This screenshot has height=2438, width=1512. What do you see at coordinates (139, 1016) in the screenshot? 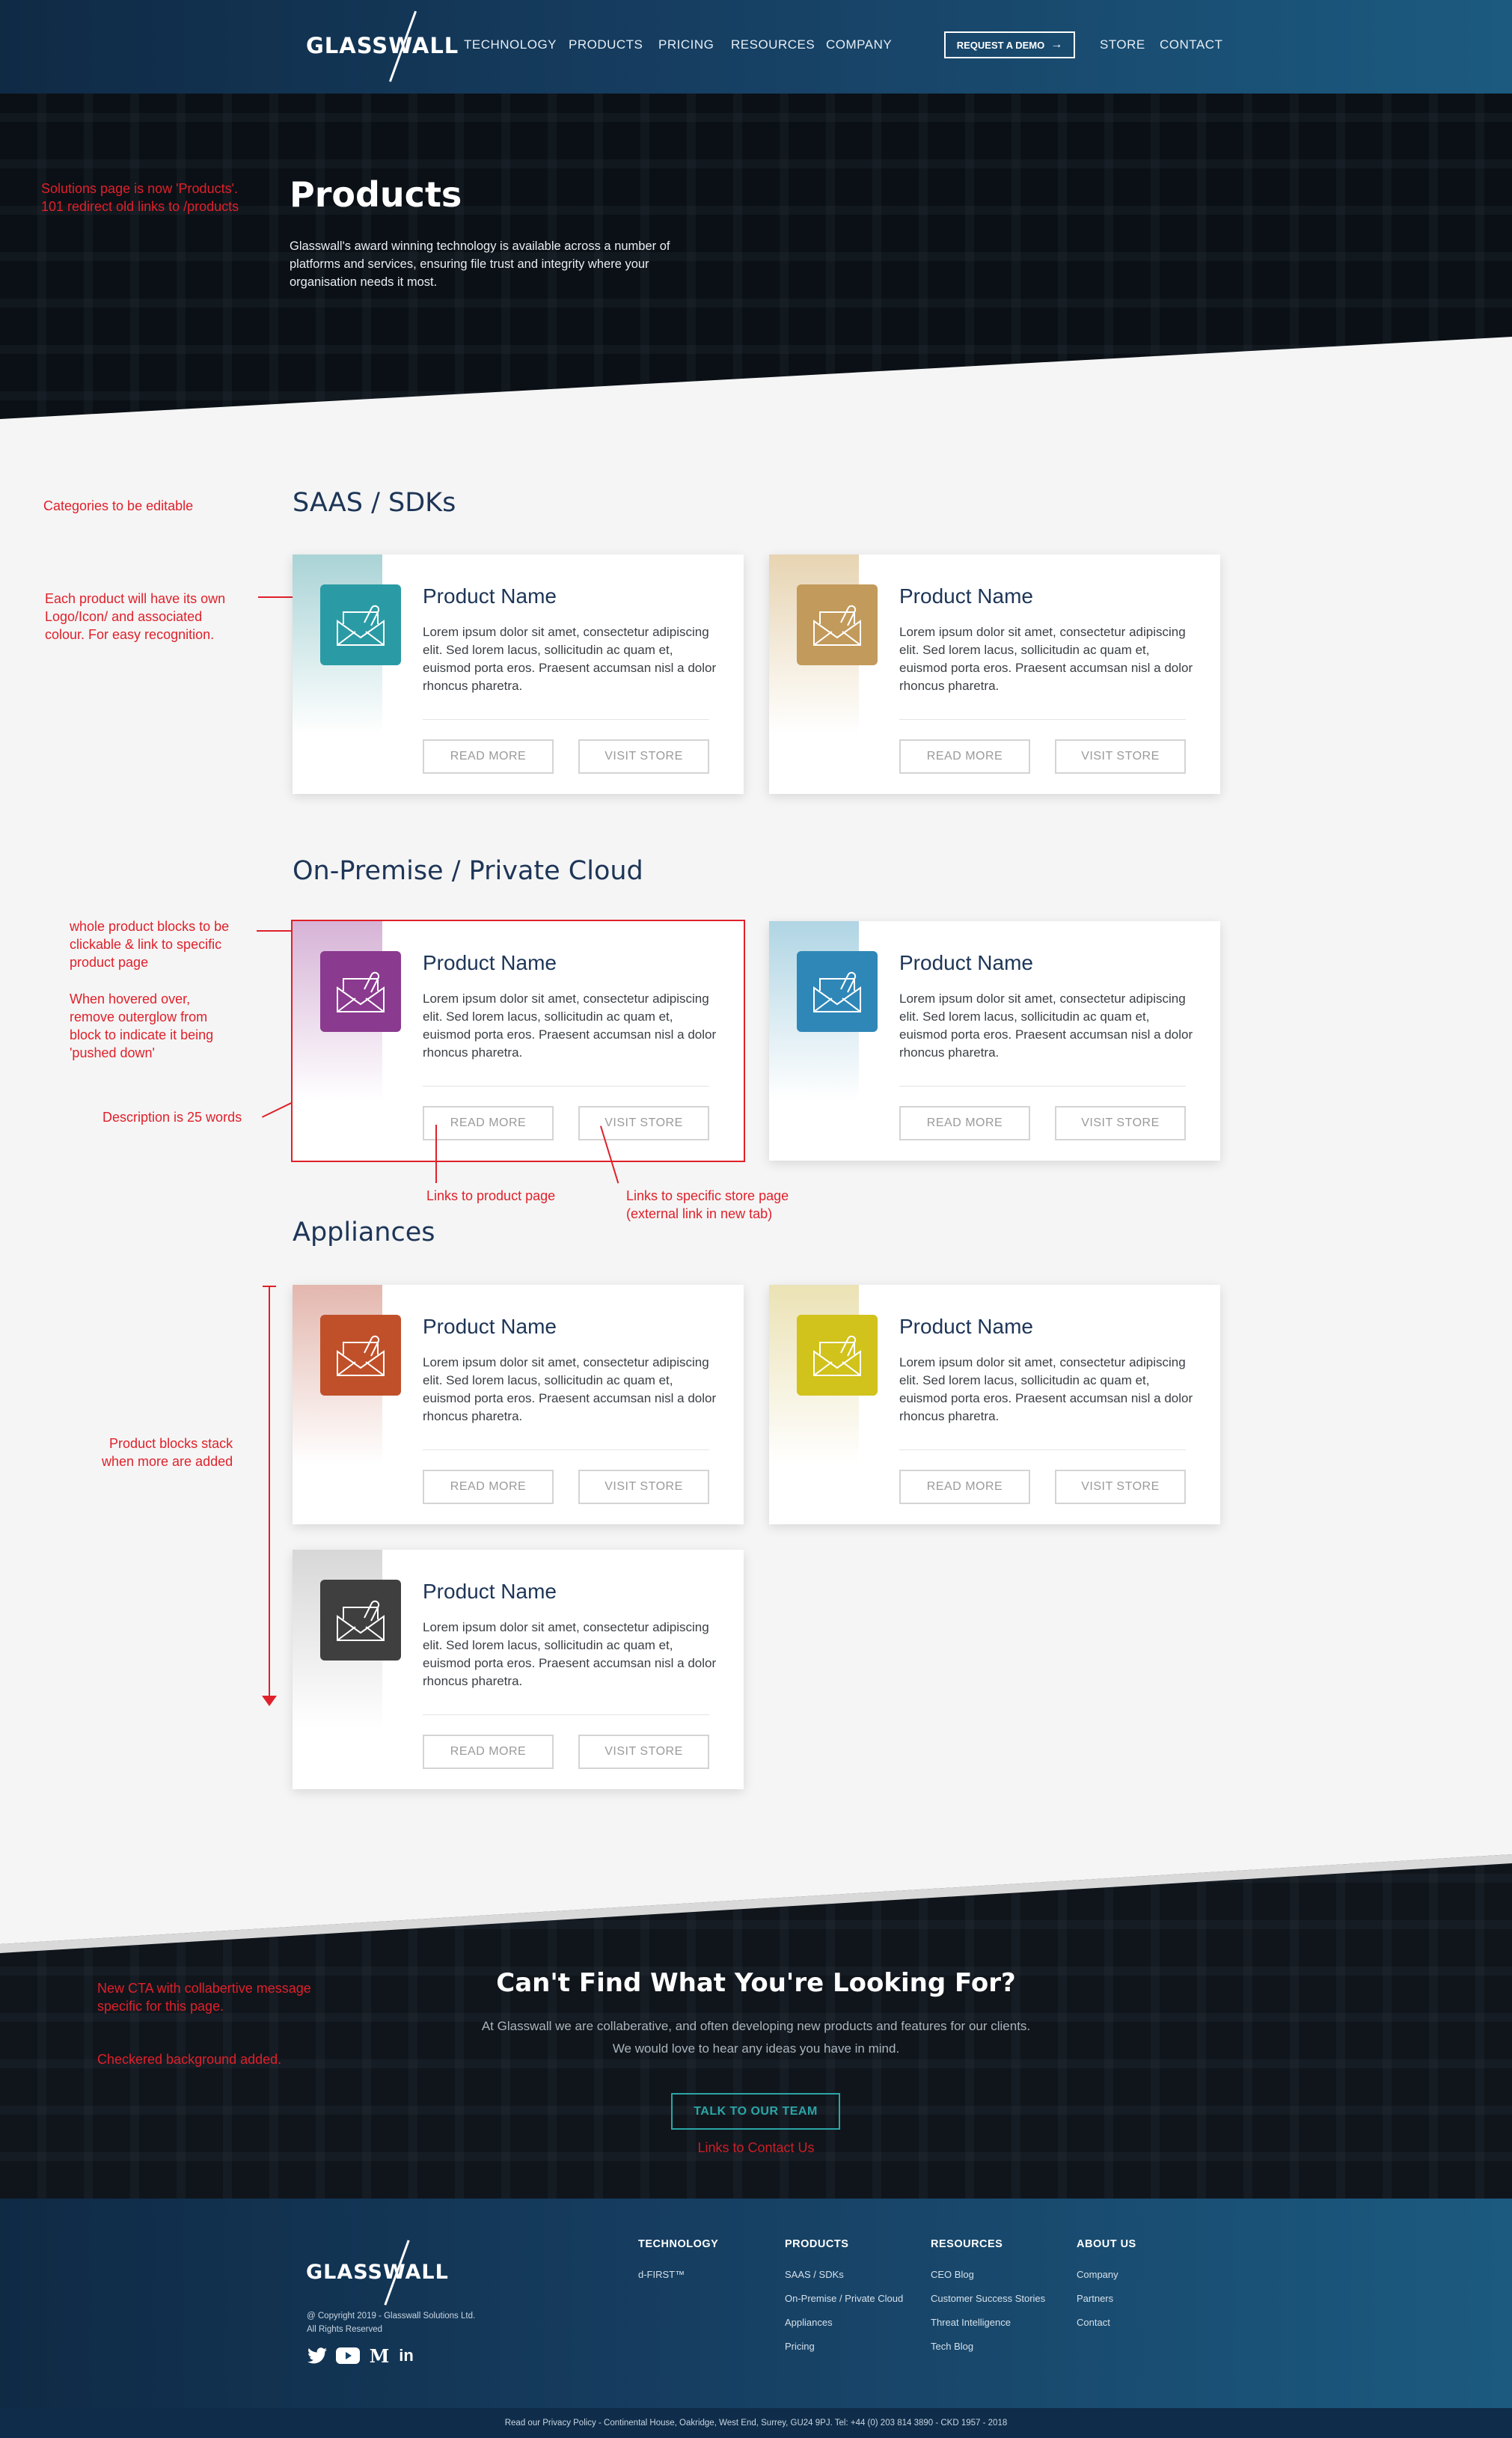
I see `annotation-line: remove outerglow from` at bounding box center [139, 1016].